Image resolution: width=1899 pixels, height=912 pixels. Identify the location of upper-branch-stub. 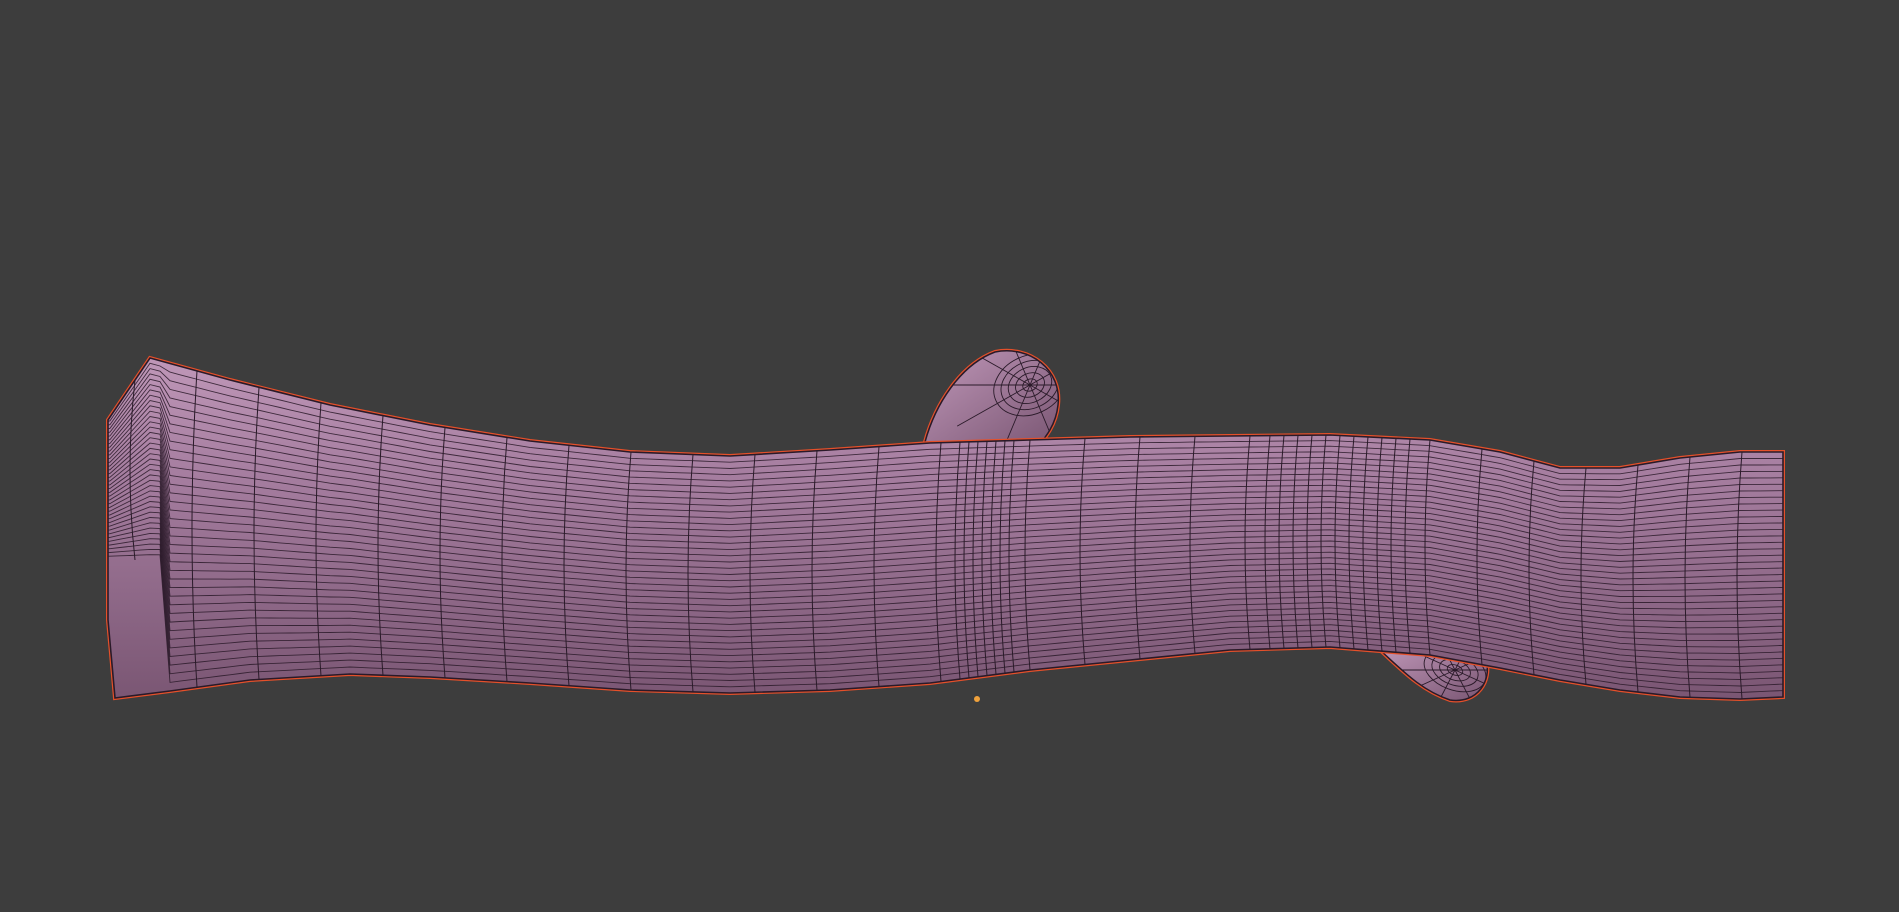
(1021, 384).